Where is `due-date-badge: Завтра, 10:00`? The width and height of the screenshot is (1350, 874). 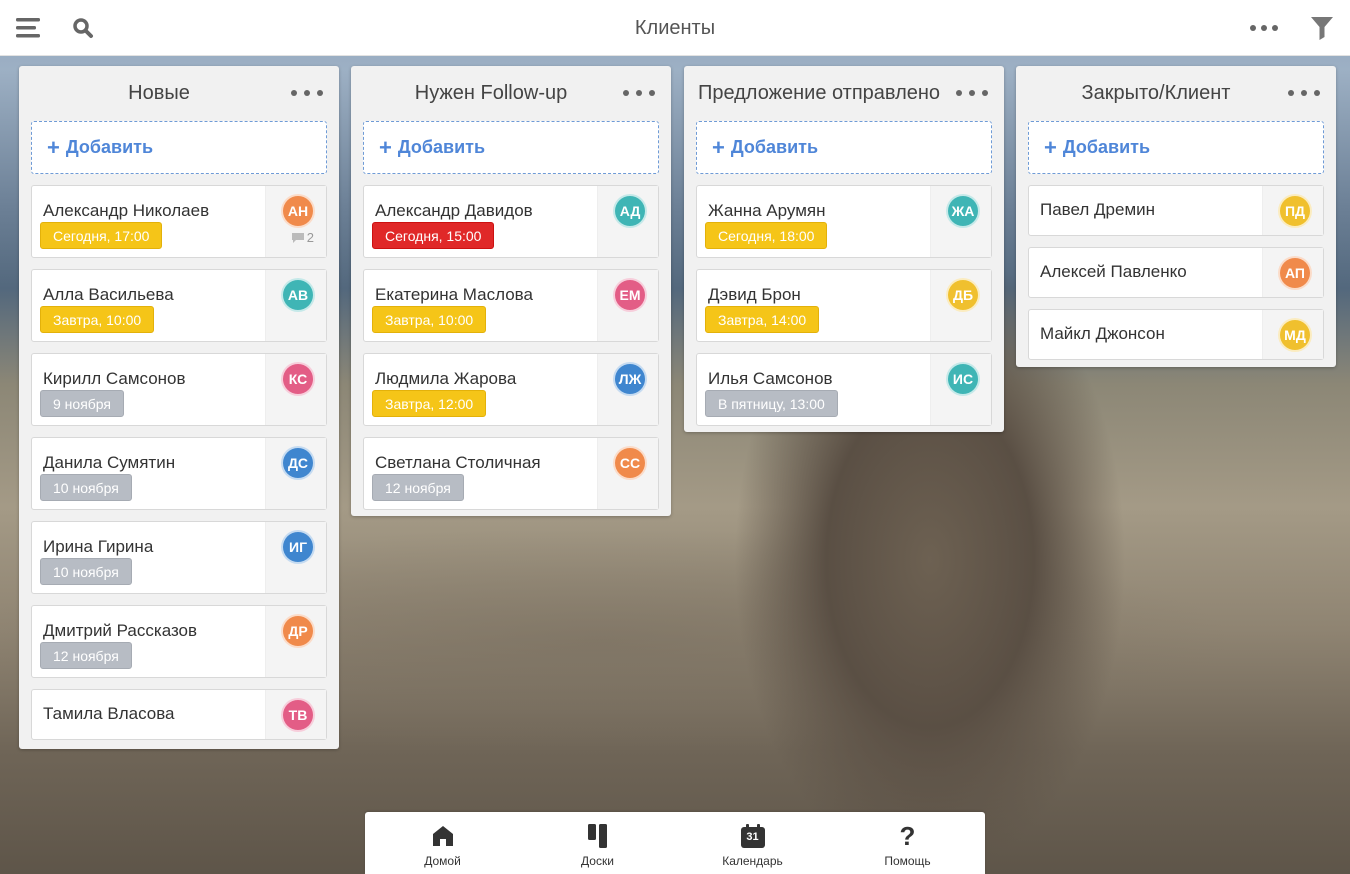 due-date-badge: Завтра, 10:00 is located at coordinates (97, 319).